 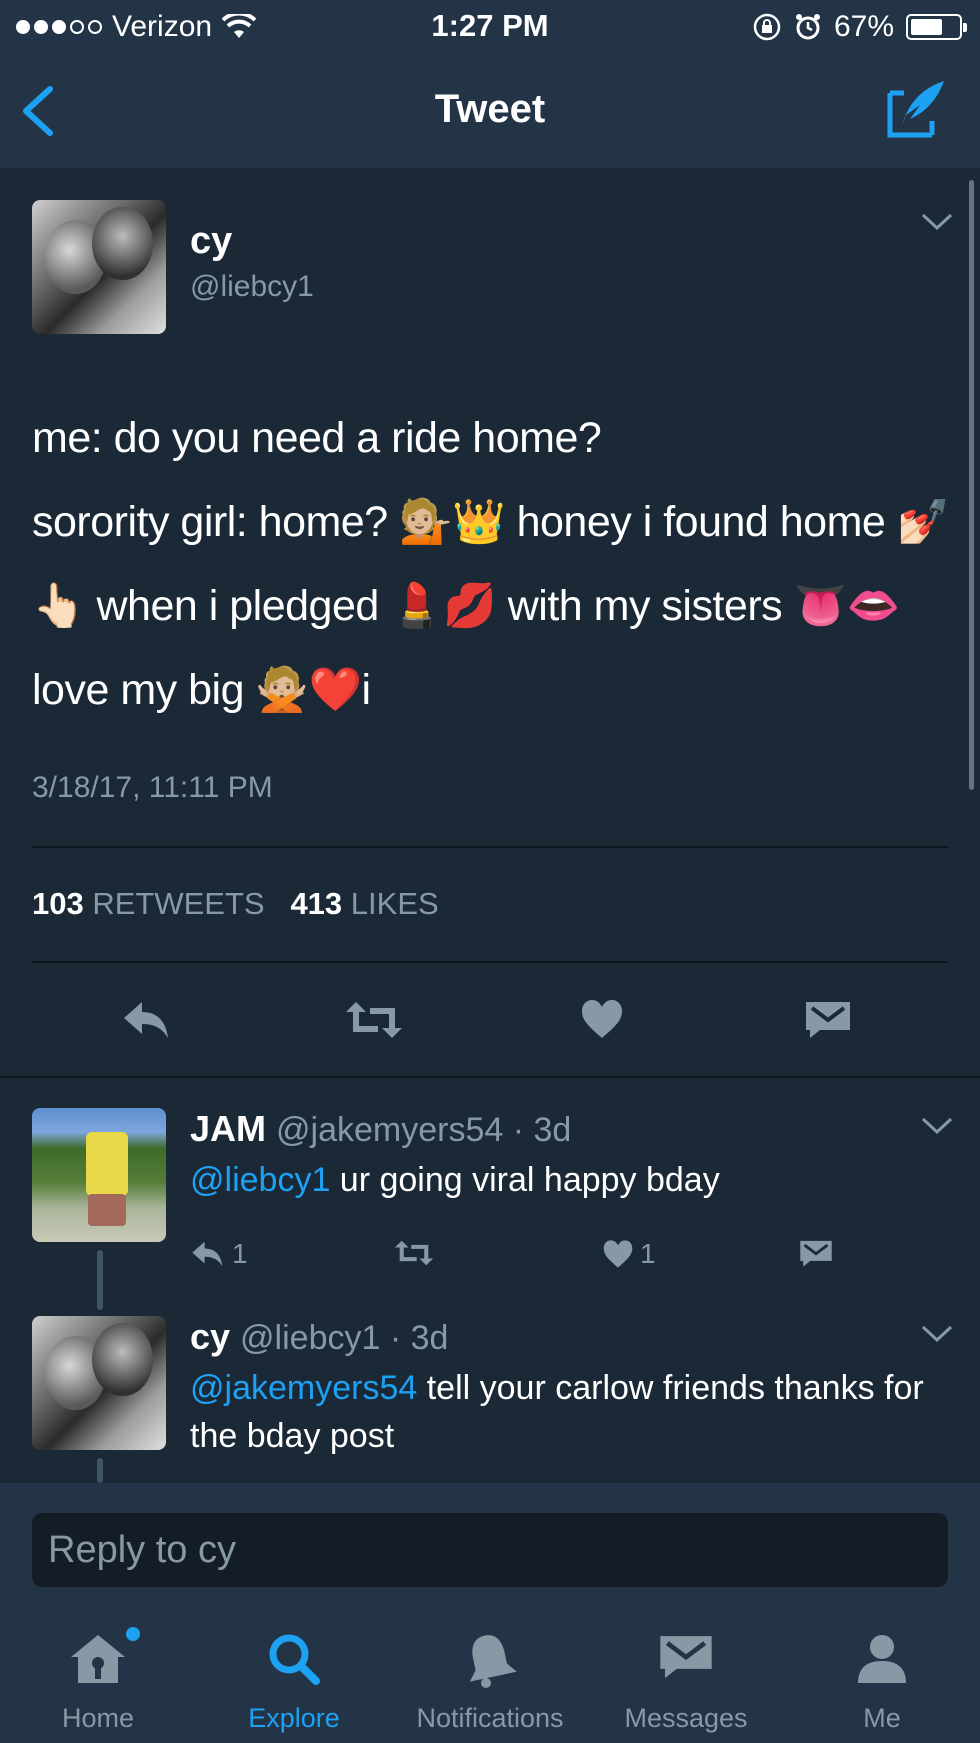 What do you see at coordinates (490, 1033) in the screenshot?
I see `tweet-actions` at bounding box center [490, 1033].